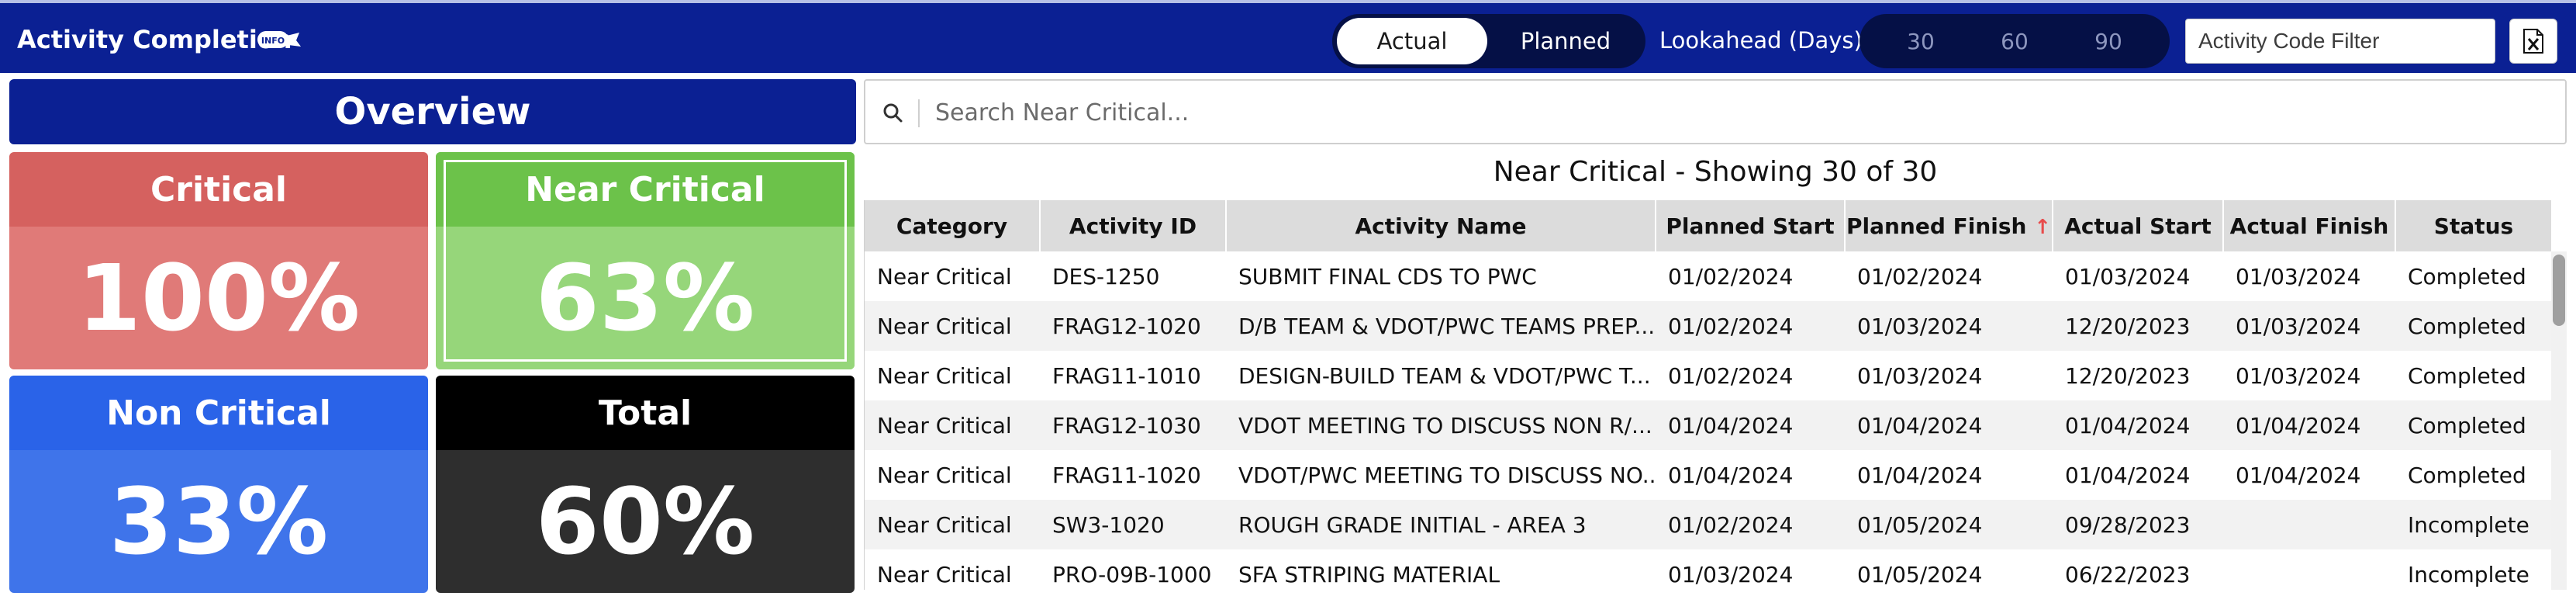  I want to click on column-header-status: Status, so click(2474, 225).